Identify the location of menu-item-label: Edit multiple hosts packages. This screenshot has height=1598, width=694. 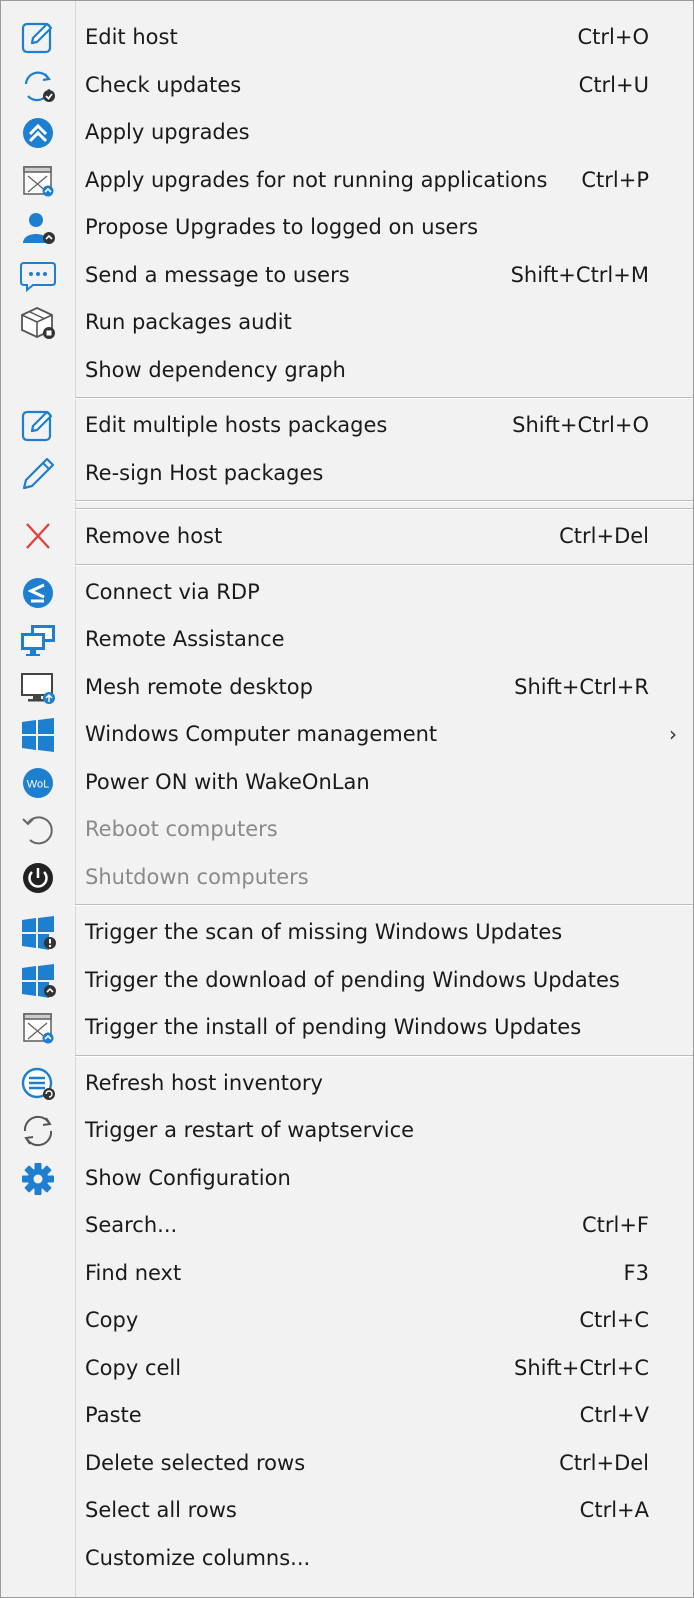
(236, 425).